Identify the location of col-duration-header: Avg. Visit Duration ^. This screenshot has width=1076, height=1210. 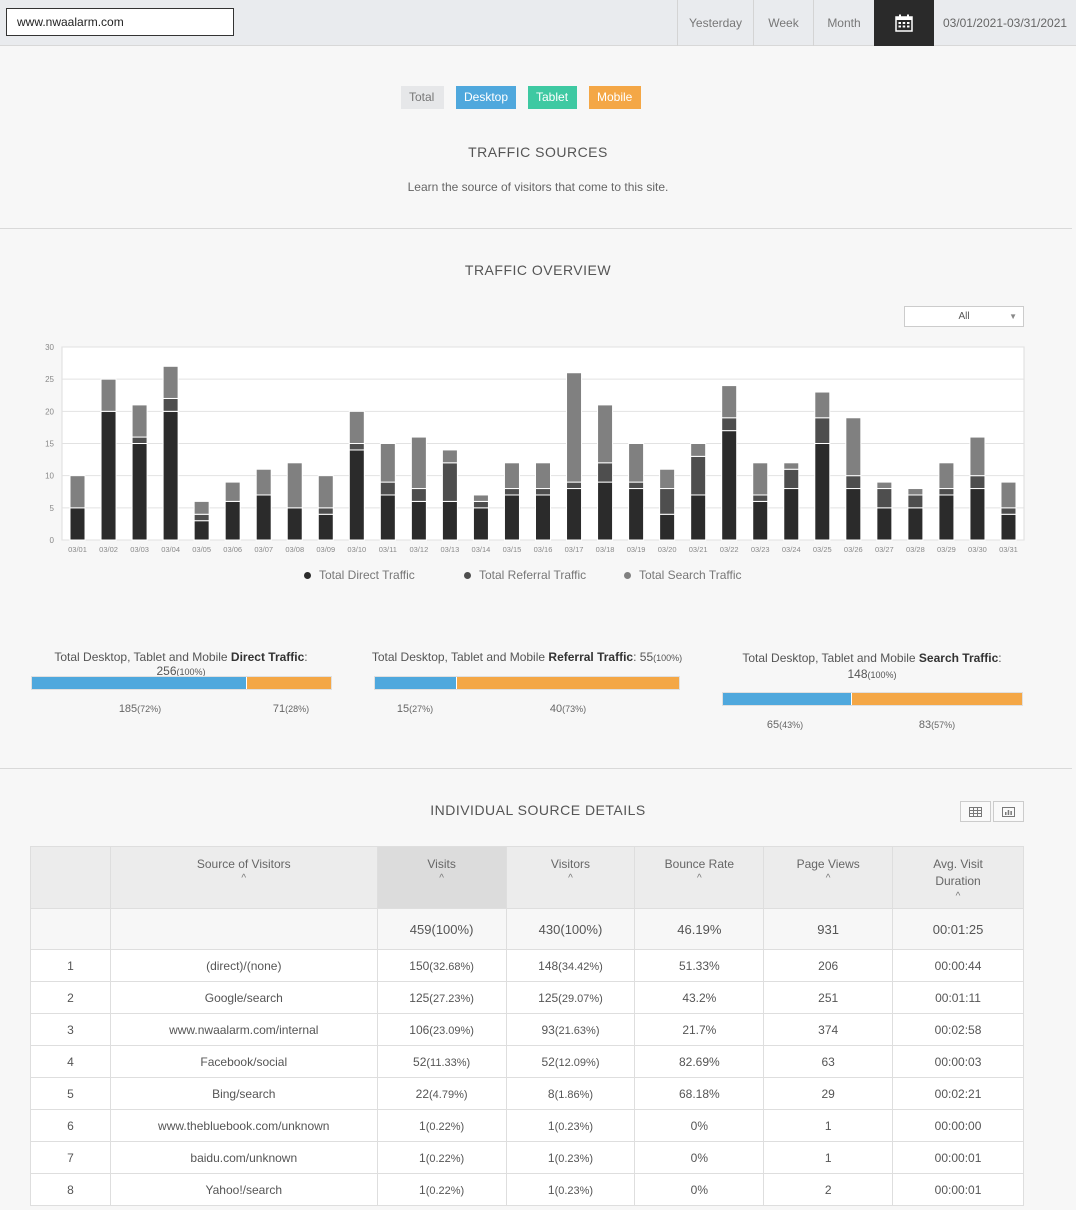
(958, 877).